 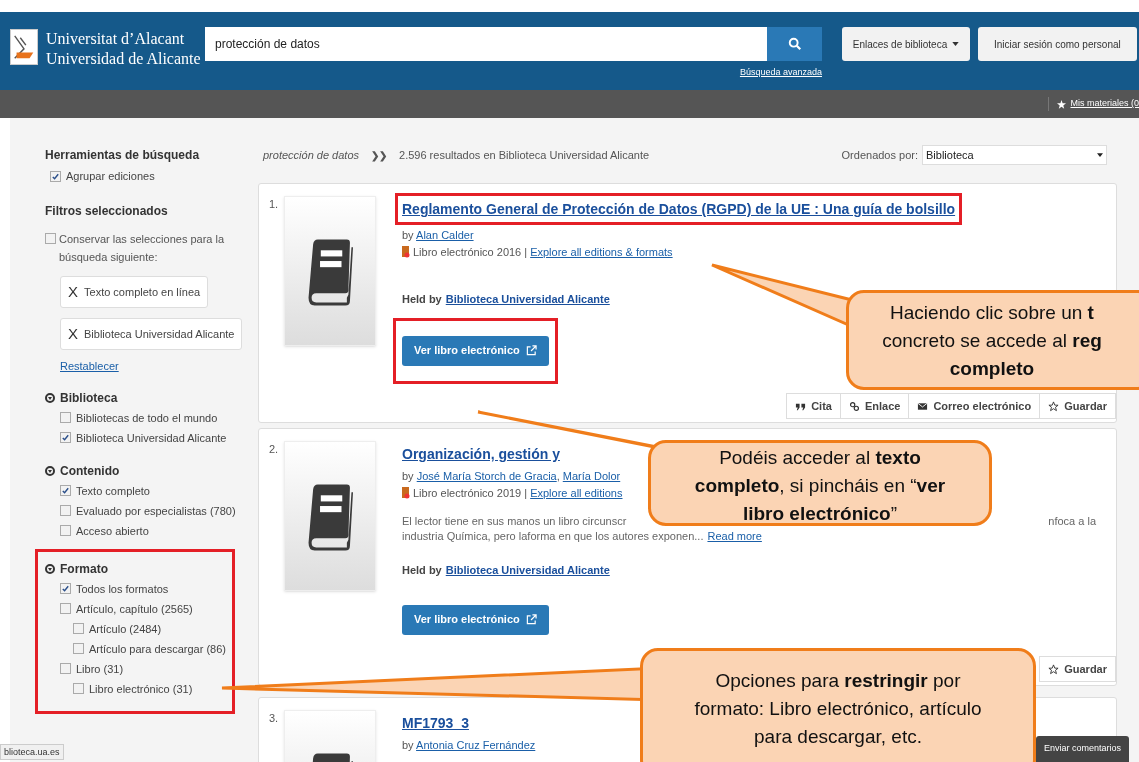 What do you see at coordinates (906, 44) in the screenshot?
I see `library-links-dropdown: Enlaces de biblioteca` at bounding box center [906, 44].